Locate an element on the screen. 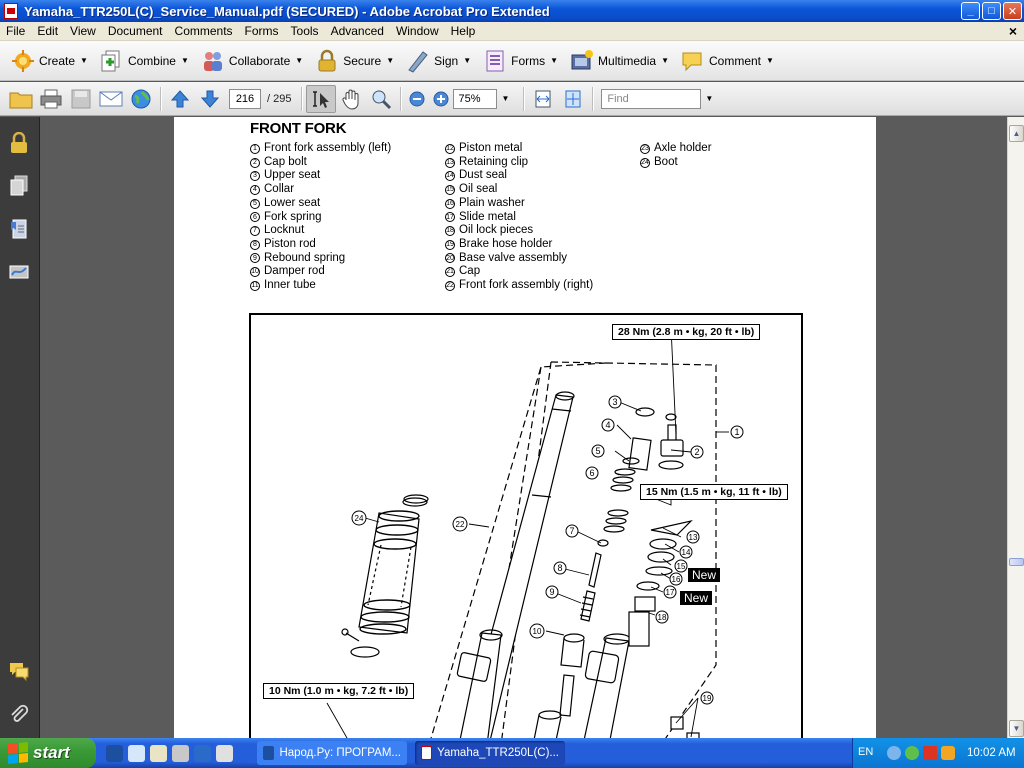 Image resolution: width=1024 pixels, height=768 pixels. menu-edit: Edit is located at coordinates (47, 31).